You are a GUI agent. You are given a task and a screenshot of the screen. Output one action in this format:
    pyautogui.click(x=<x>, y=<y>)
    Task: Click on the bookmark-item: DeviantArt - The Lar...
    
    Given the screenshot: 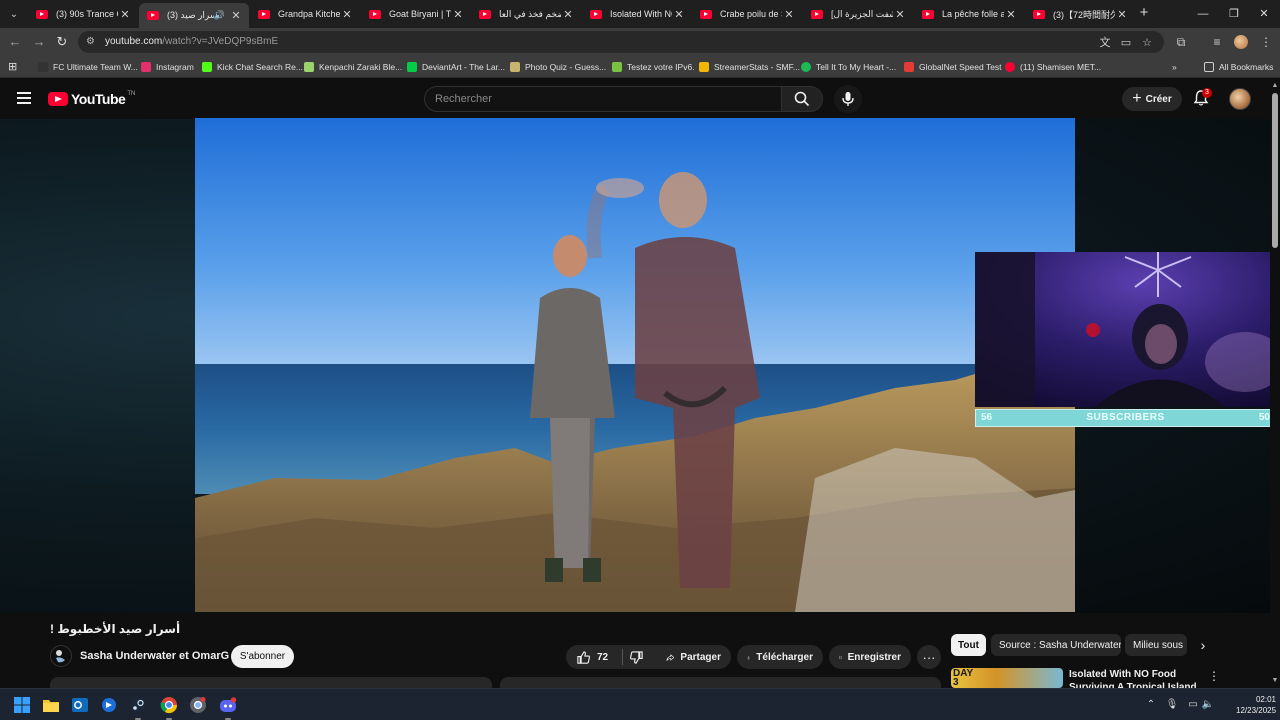 What is the action you would take?
    pyautogui.click(x=456, y=67)
    